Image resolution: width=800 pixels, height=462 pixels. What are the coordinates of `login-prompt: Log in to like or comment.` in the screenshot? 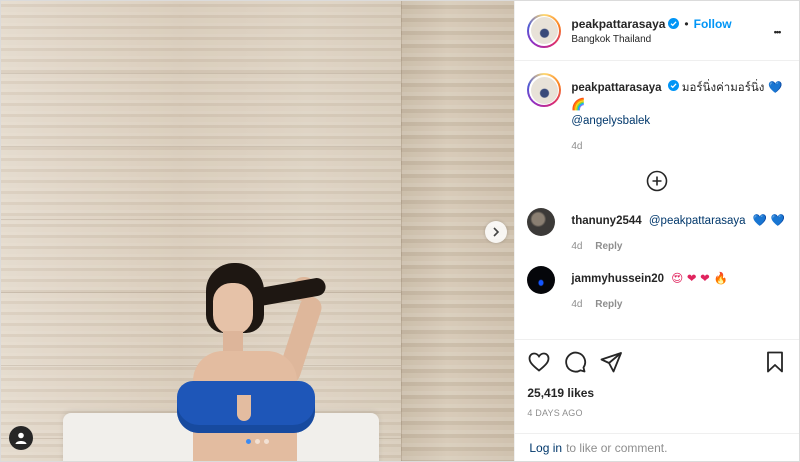 It's located at (657, 447).